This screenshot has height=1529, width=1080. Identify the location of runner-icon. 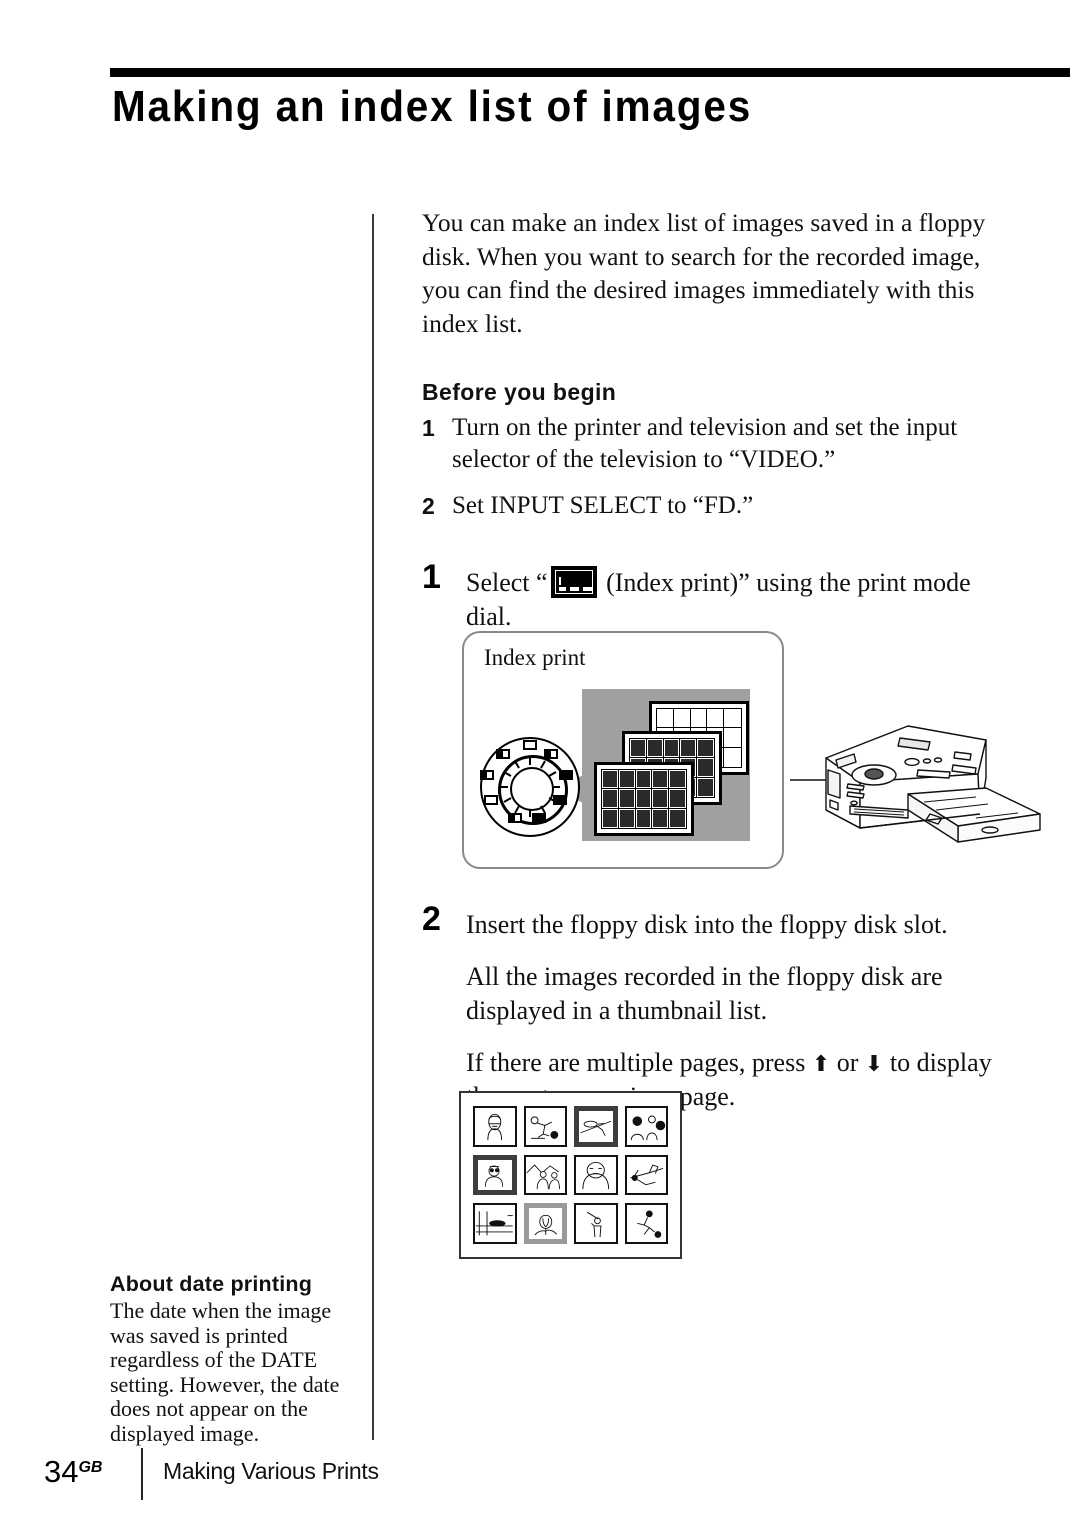
(648, 1224).